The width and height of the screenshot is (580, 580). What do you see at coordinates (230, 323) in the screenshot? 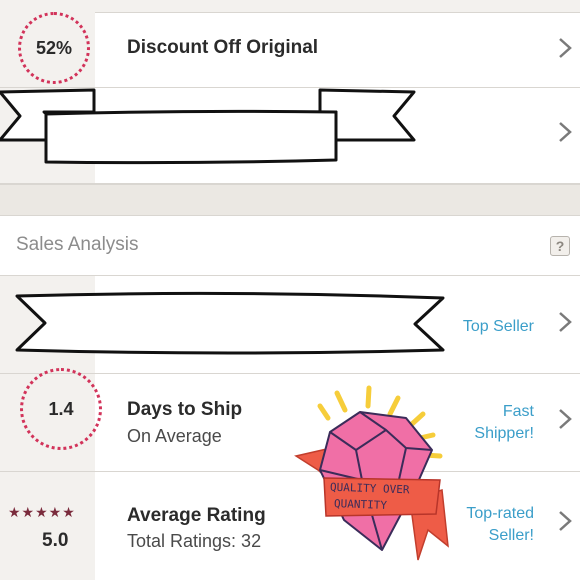
I see `ribbon-banner-seller` at bounding box center [230, 323].